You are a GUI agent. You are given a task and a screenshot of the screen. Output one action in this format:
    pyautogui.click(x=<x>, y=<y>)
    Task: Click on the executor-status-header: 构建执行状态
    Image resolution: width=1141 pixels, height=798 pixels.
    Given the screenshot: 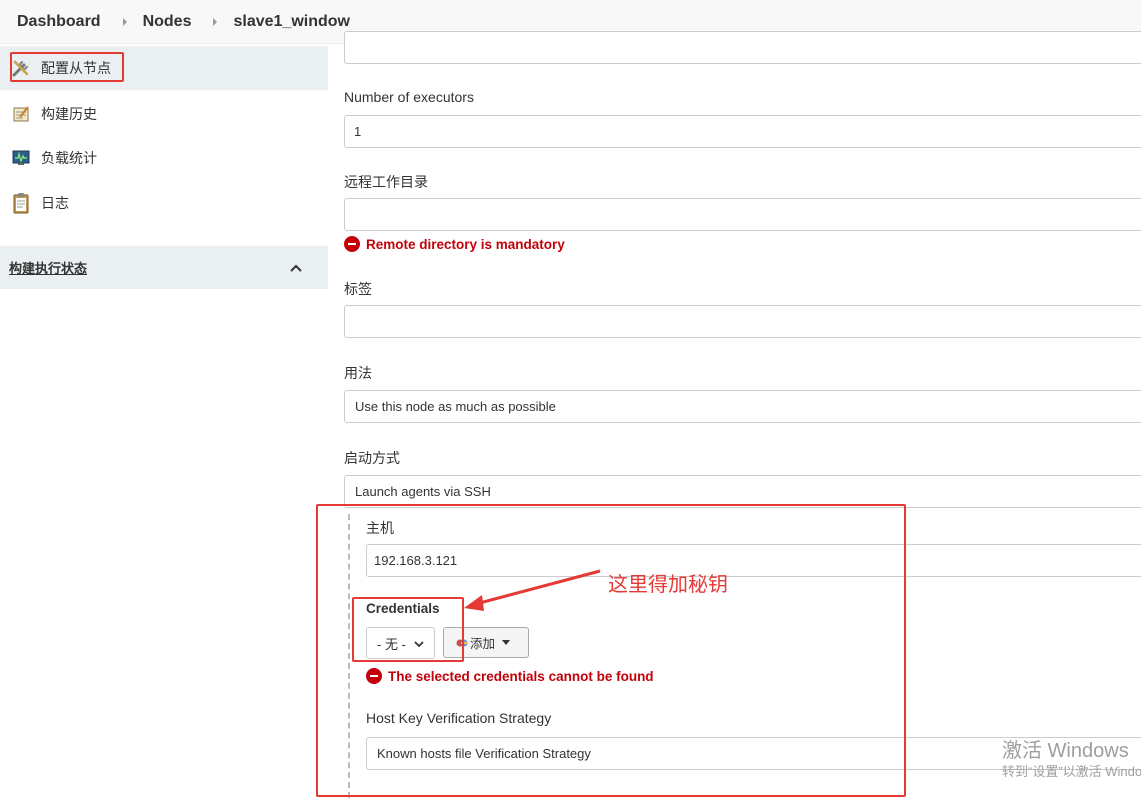 What is the action you would take?
    pyautogui.click(x=164, y=267)
    